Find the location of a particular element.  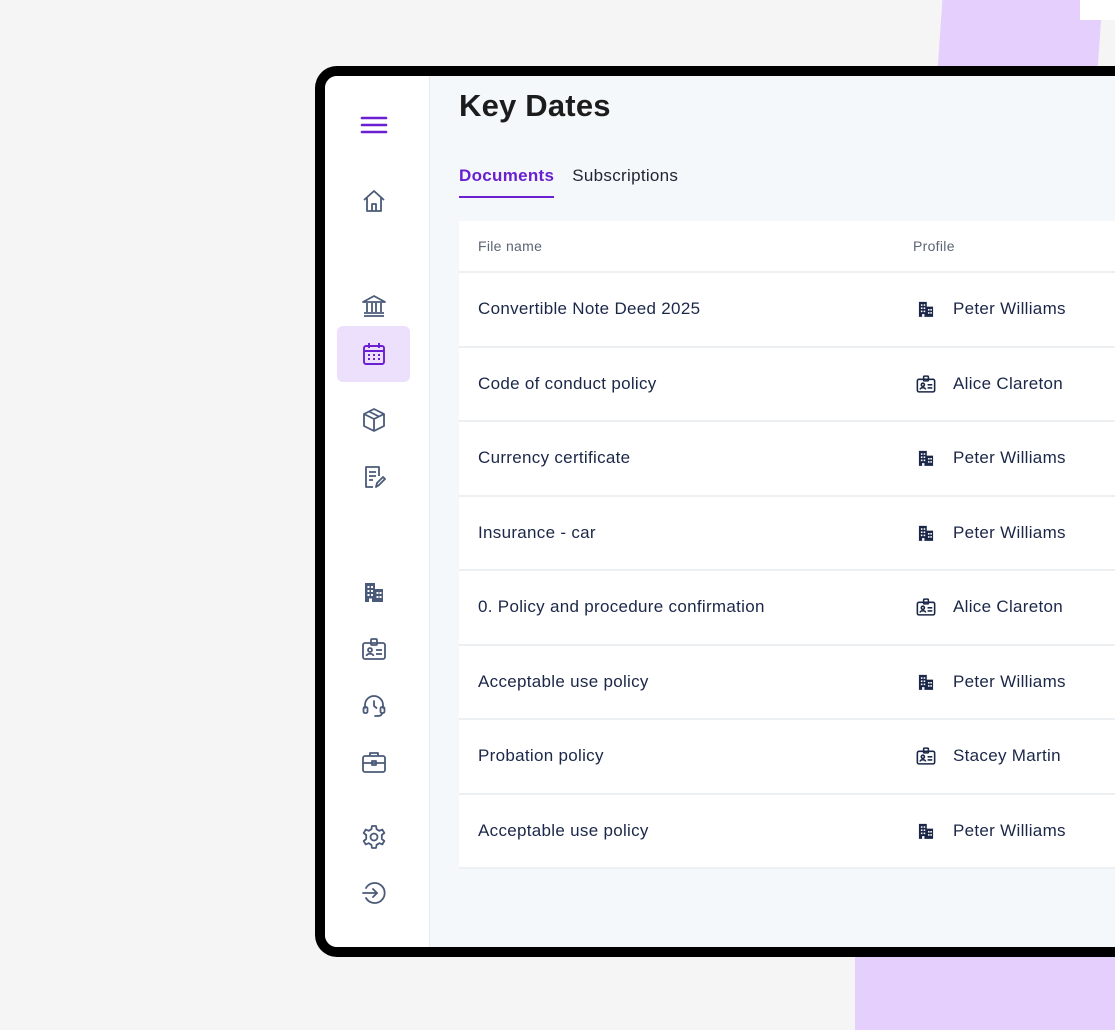

table-row: Insurance - car Peter Williams is located at coordinates (787, 534).